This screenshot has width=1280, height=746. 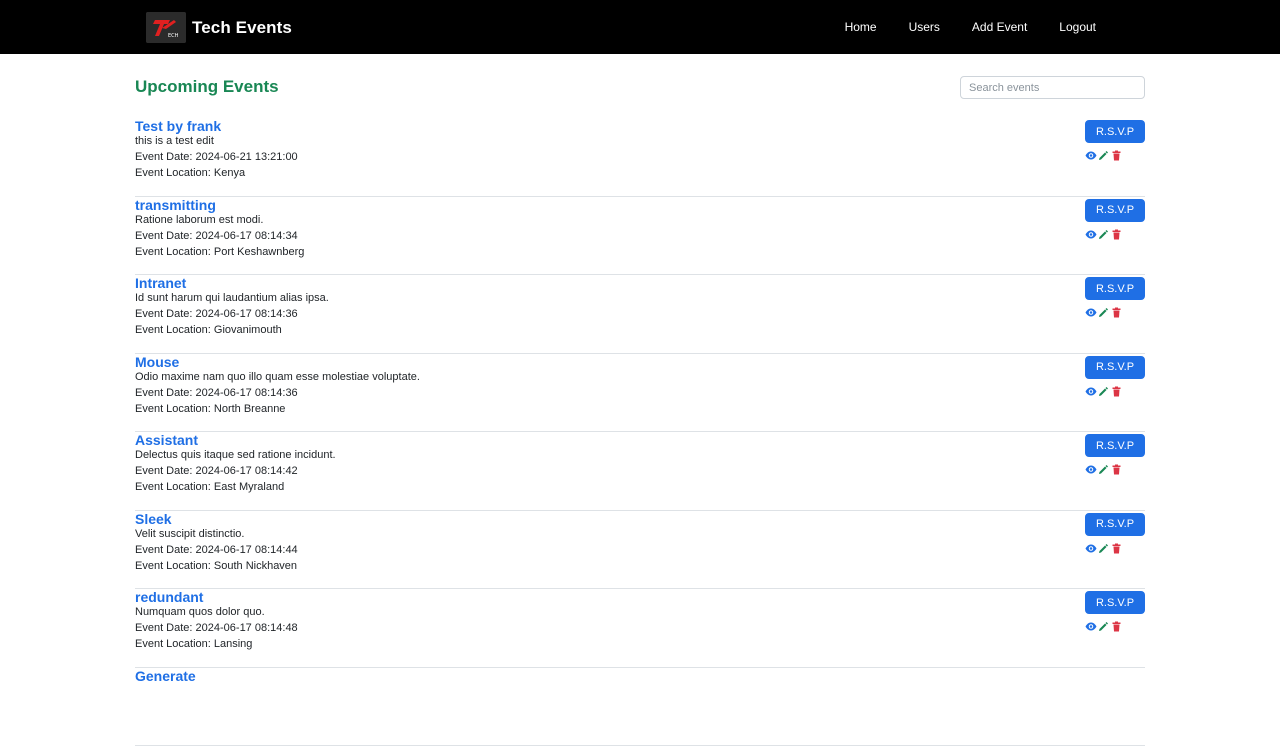 I want to click on event-description: Velit suscipit distinctio., so click(x=189, y=534).